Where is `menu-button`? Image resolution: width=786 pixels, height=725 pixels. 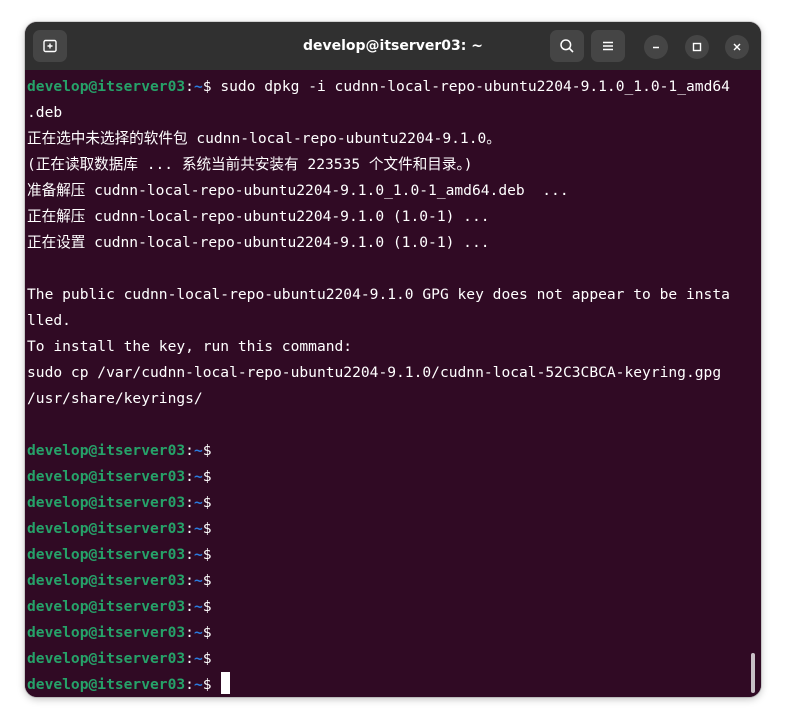 menu-button is located at coordinates (608, 46).